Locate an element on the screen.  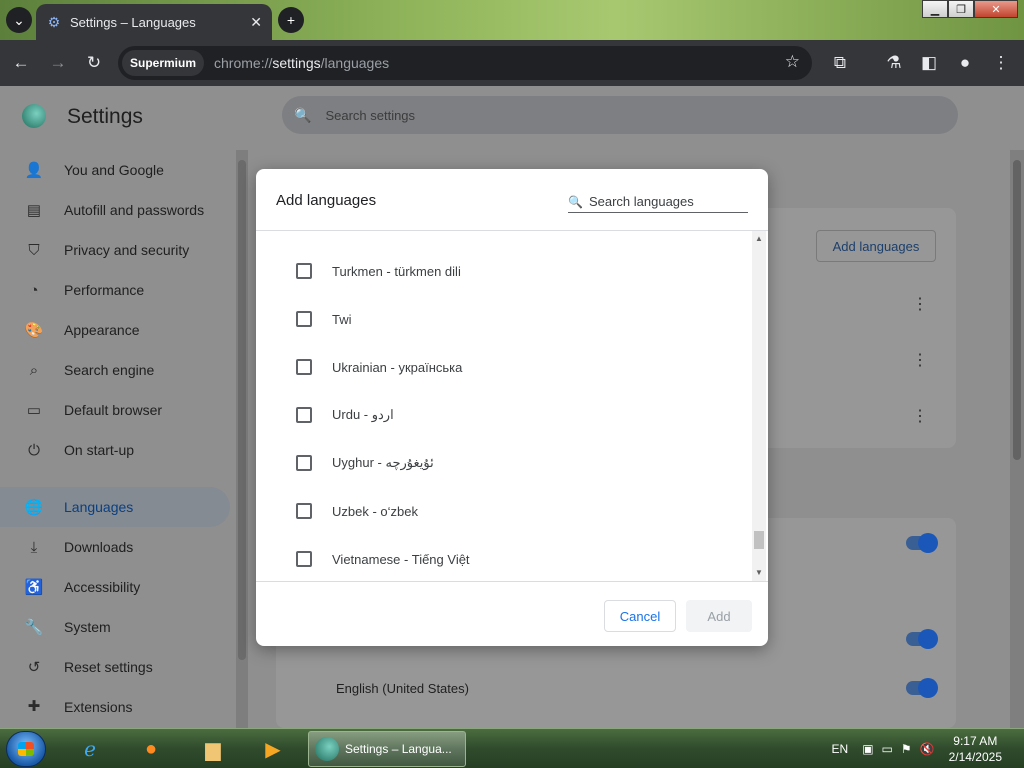
action-center-flag-icon: ⚑ is located at coordinates (906, 749).